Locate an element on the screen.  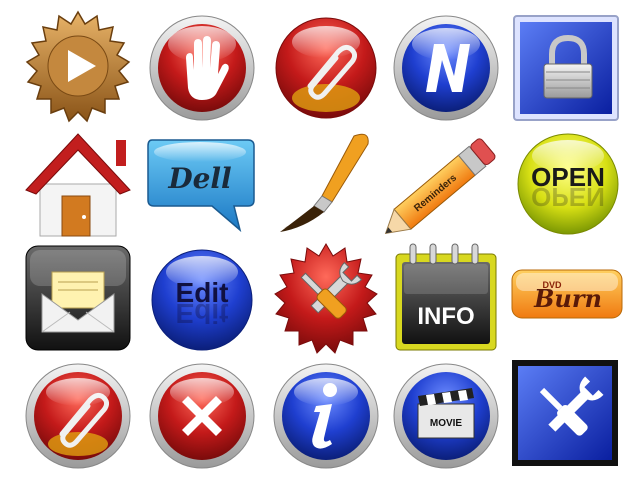
stop-hand-icon is located at coordinates (202, 68).